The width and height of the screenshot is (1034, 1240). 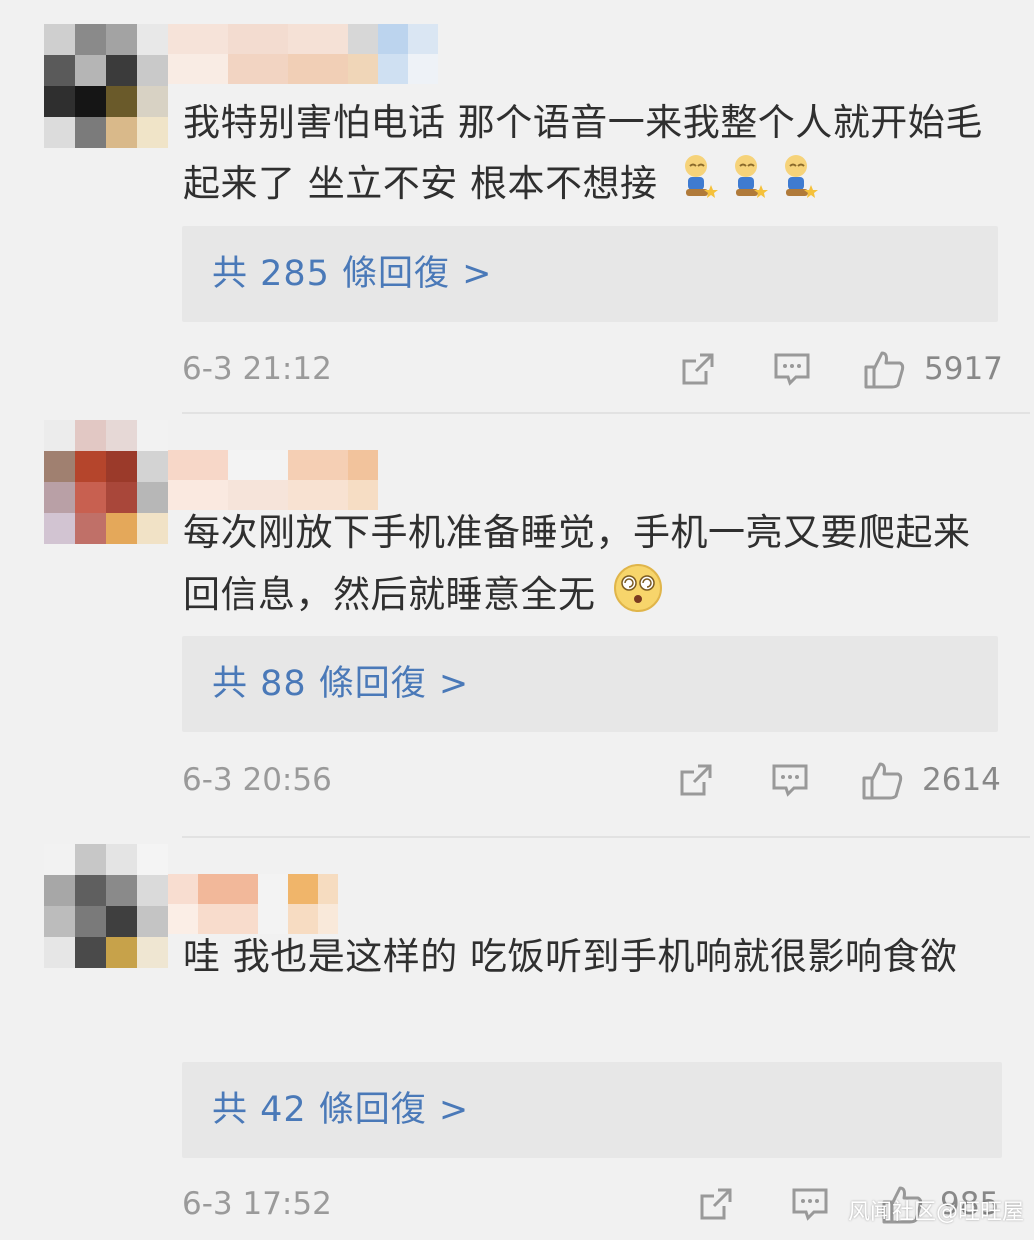 What do you see at coordinates (638, 596) in the screenshot?
I see `dizzy-face-emoji-icon` at bounding box center [638, 596].